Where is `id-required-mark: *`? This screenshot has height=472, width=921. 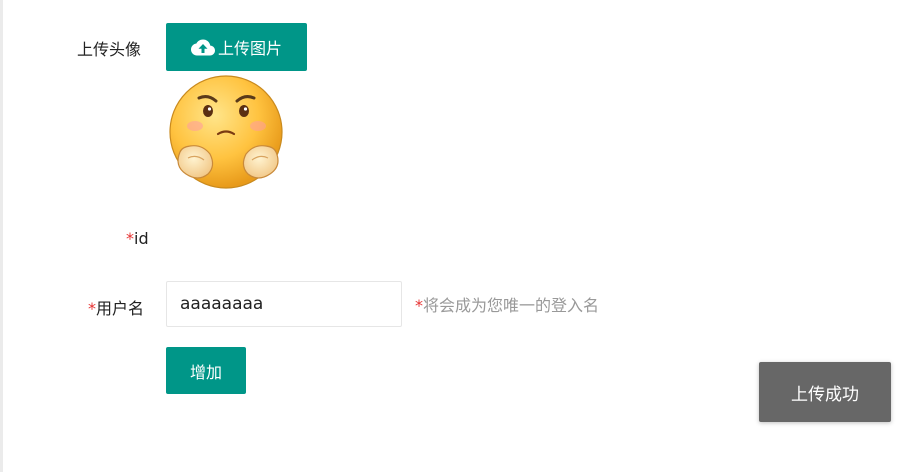
id-required-mark: * is located at coordinates (130, 238).